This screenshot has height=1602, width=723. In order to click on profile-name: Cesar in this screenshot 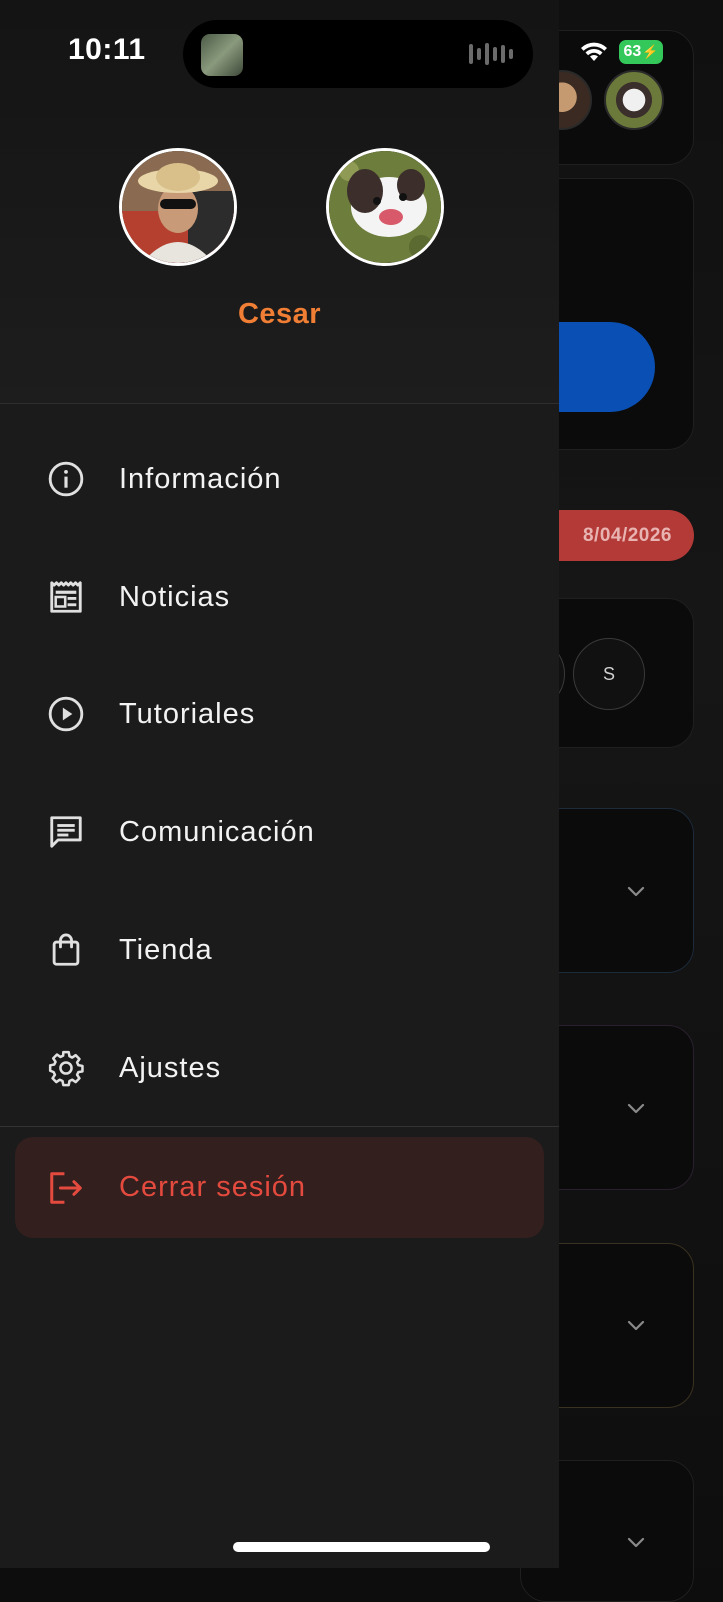, I will do `click(279, 314)`.